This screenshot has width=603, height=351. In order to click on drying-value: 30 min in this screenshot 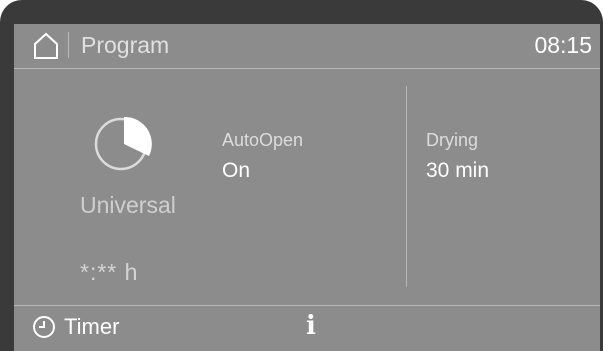, I will do `click(457, 171)`.